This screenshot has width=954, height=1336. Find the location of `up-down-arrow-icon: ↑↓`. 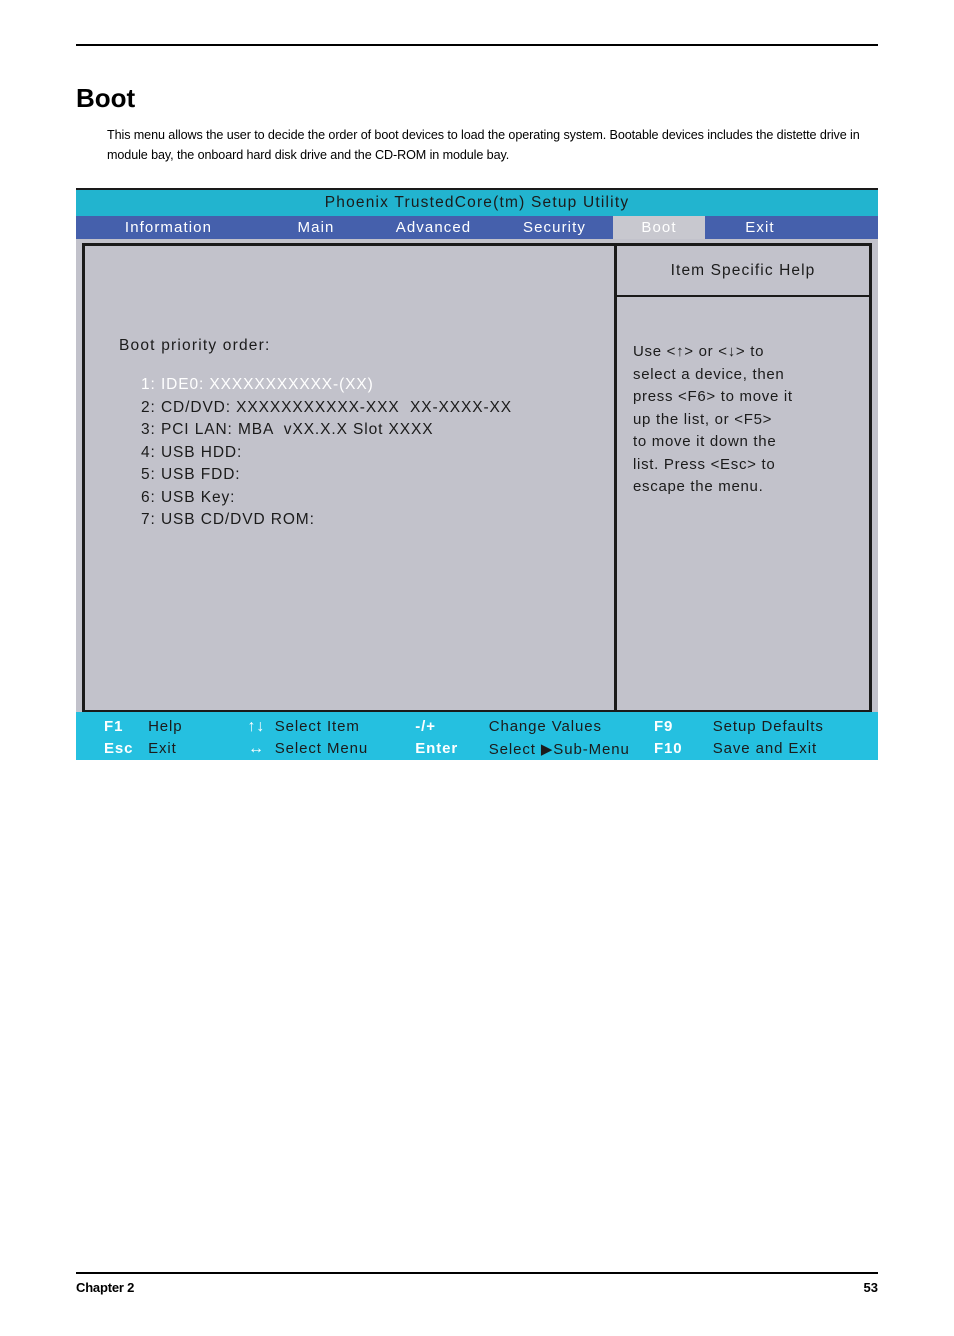

up-down-arrow-icon: ↑↓ is located at coordinates (256, 726).